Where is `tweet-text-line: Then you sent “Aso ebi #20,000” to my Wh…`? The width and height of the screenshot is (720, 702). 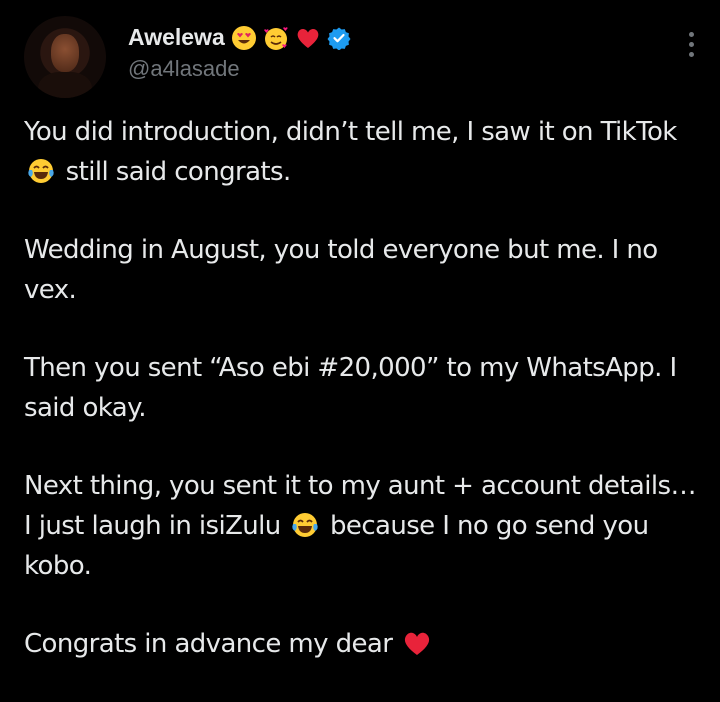
tweet-text-line: Then you sent “Aso ebi #20,000” to my Wh… is located at coordinates (350, 388).